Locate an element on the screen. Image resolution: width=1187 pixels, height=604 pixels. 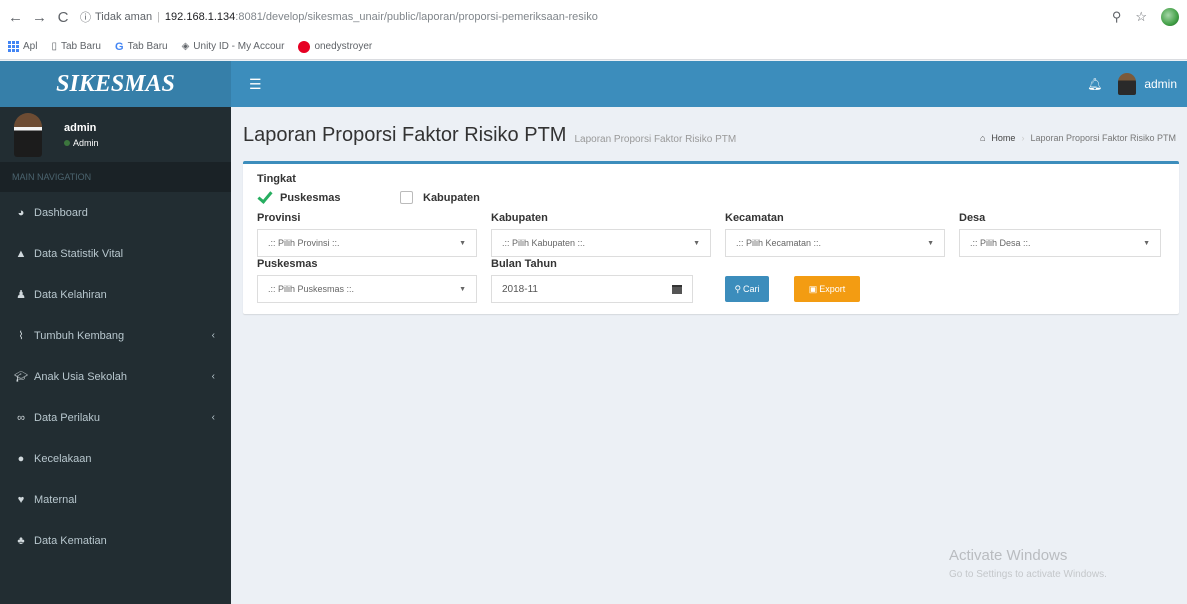
activate-windows-title: Activate Windows is located at coordinates (1008, 555).